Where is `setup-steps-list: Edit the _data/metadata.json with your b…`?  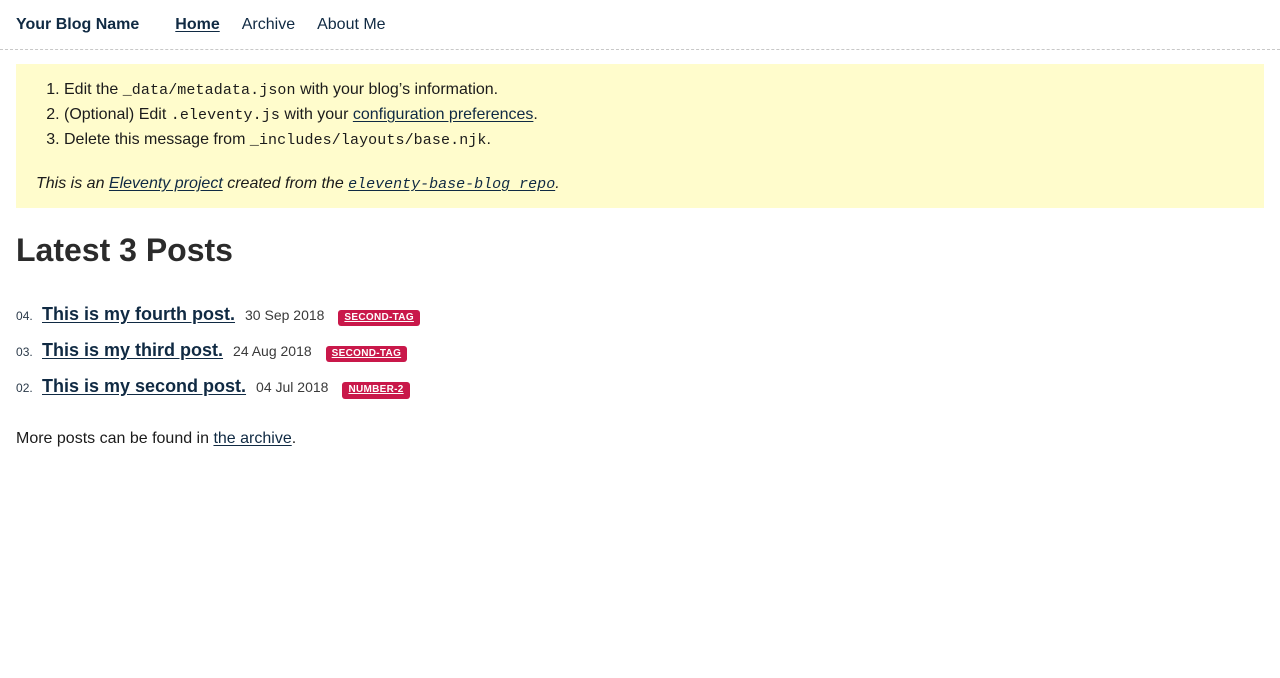 setup-steps-list: Edit the _data/metadata.json with your b… is located at coordinates (640, 115).